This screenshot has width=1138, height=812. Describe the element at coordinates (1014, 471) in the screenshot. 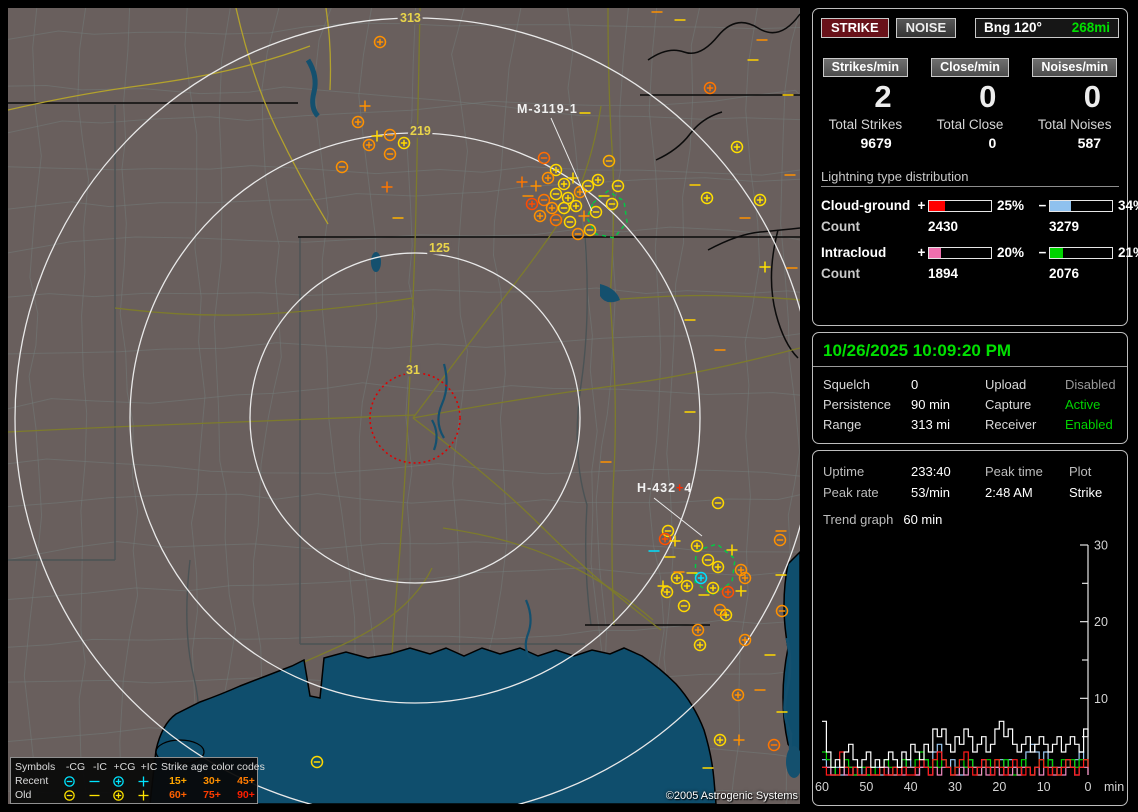

I see `peak-time-label: Peak time` at that location.